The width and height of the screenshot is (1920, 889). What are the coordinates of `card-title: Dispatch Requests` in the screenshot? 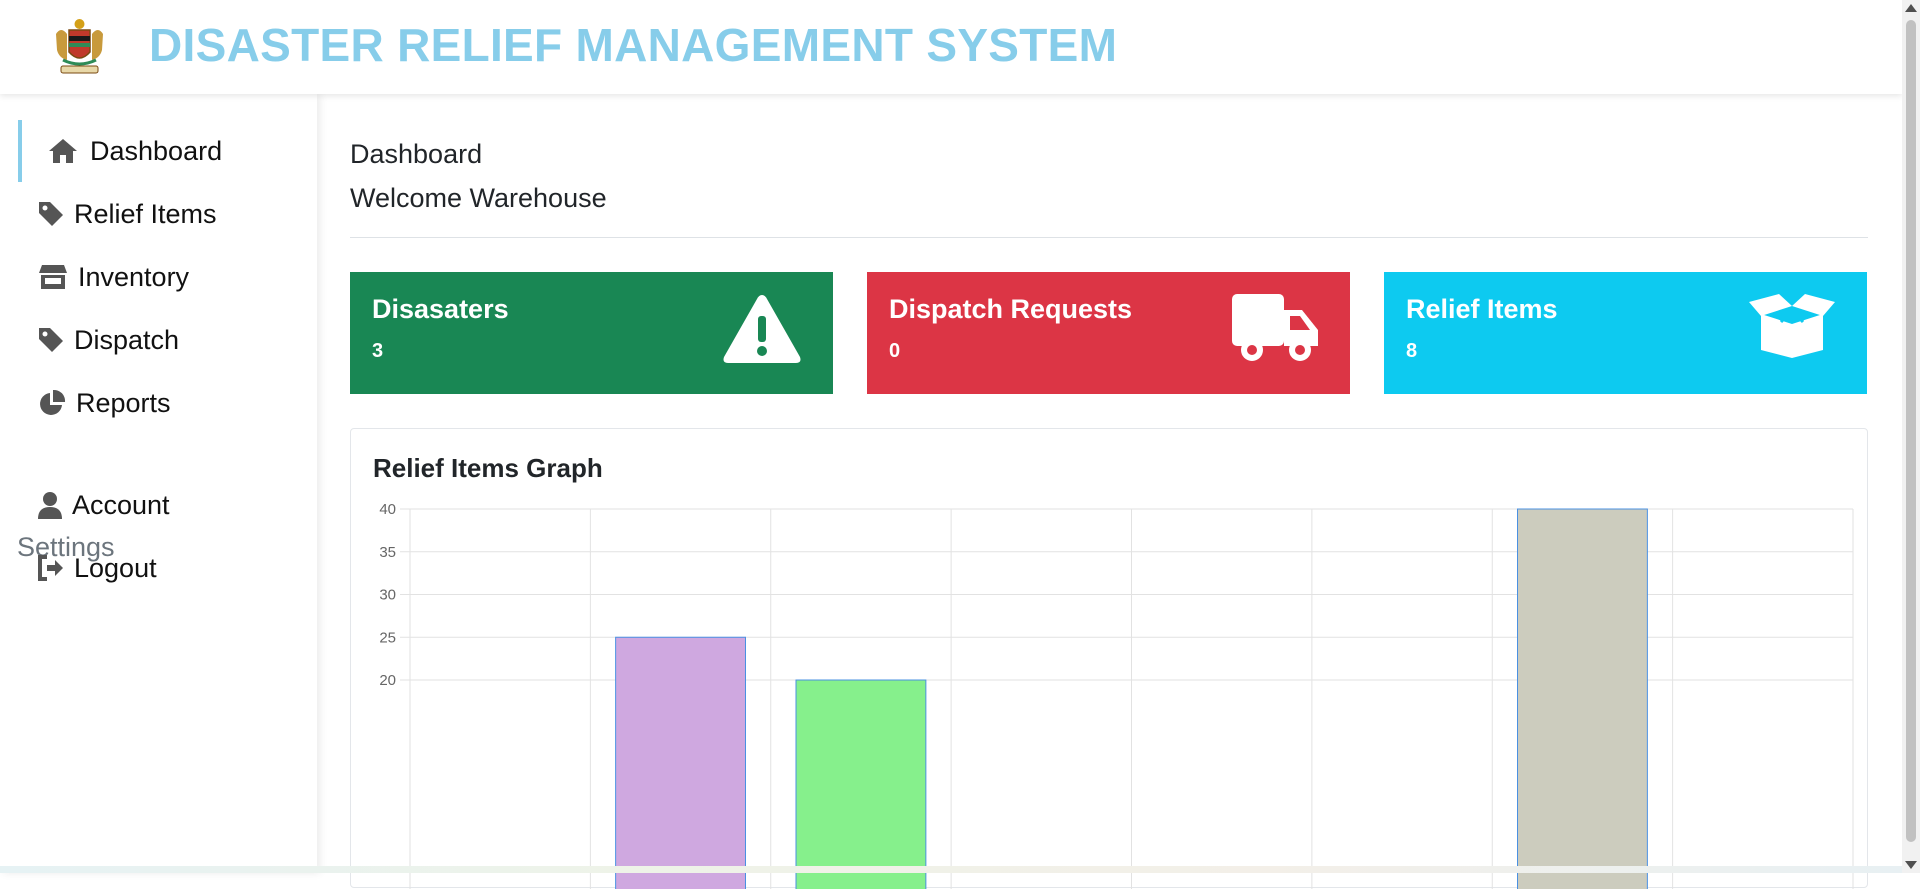 It's located at (1011, 309).